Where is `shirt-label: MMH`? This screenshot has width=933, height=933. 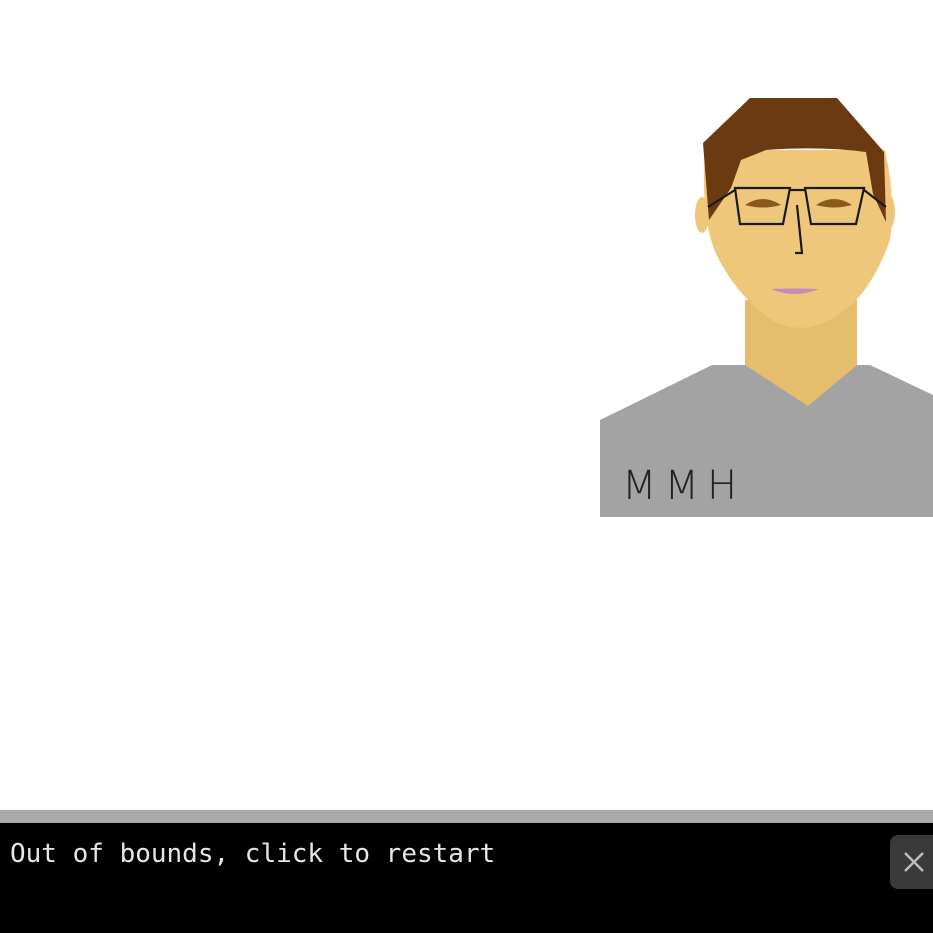
shirt-label: MMH is located at coordinates (683, 486).